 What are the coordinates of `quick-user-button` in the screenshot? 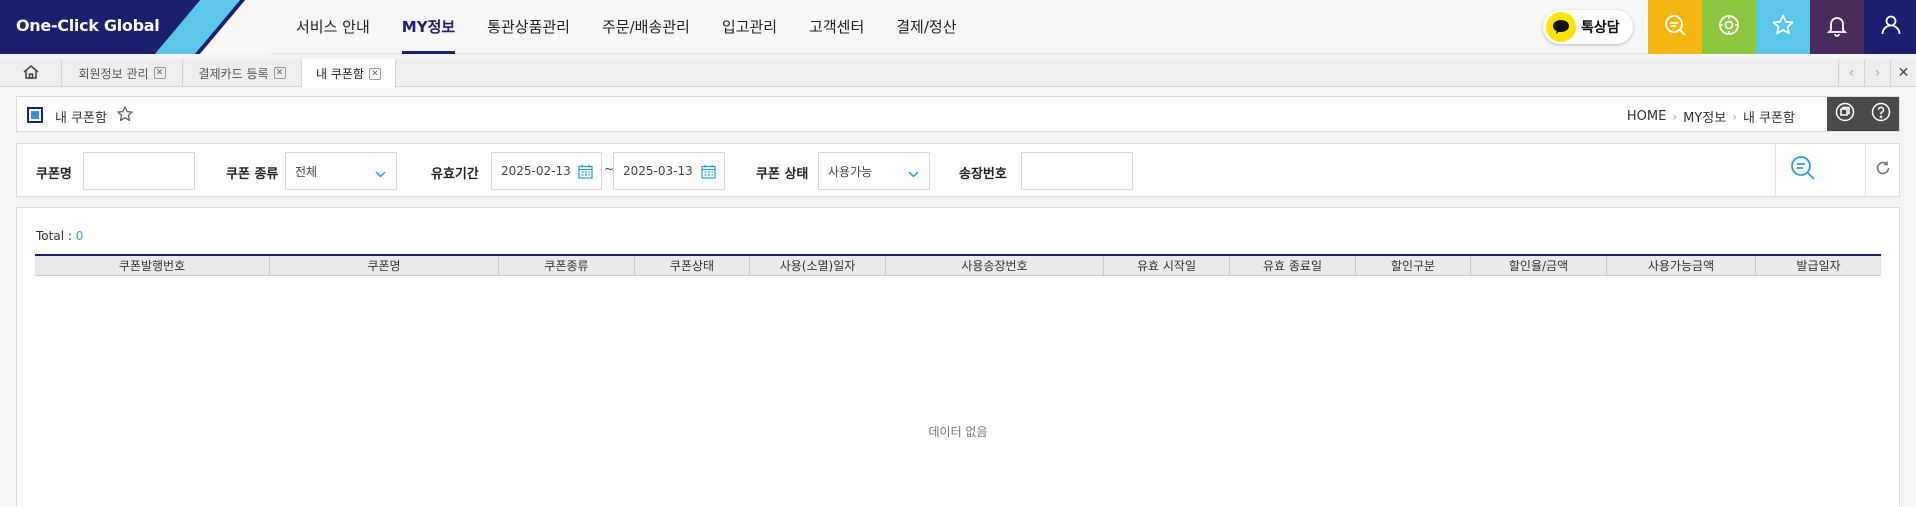 It's located at (1890, 27).